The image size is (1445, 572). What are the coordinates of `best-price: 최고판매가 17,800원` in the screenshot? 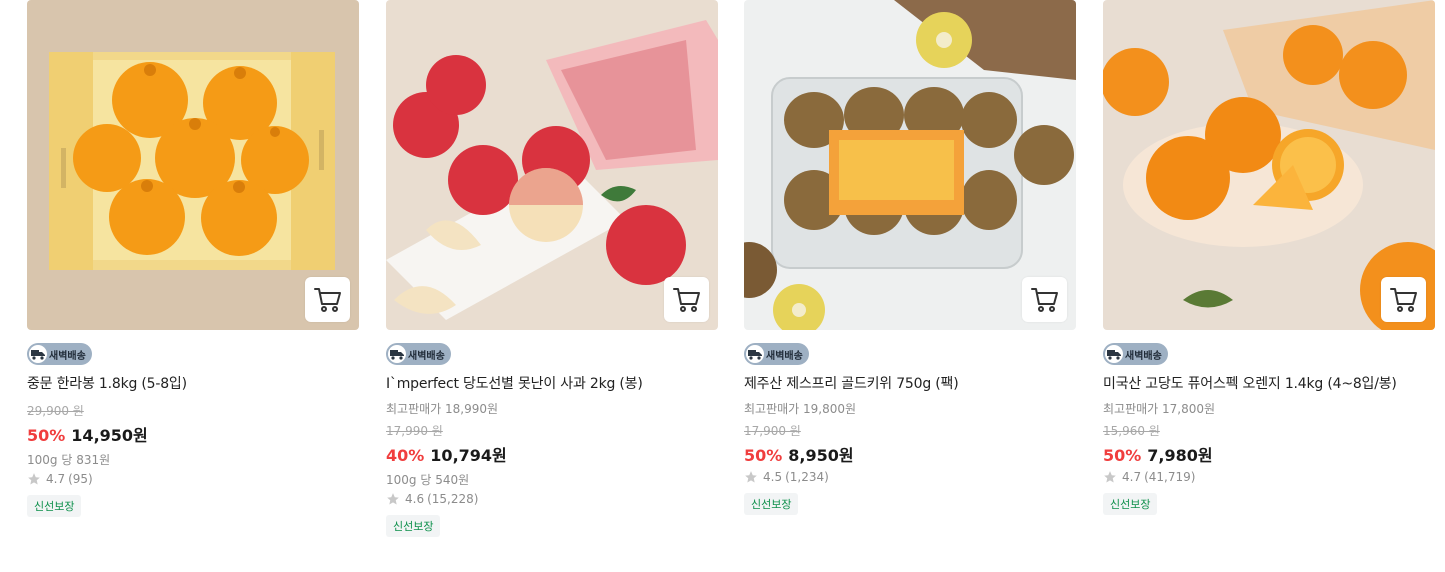 It's located at (1159, 409).